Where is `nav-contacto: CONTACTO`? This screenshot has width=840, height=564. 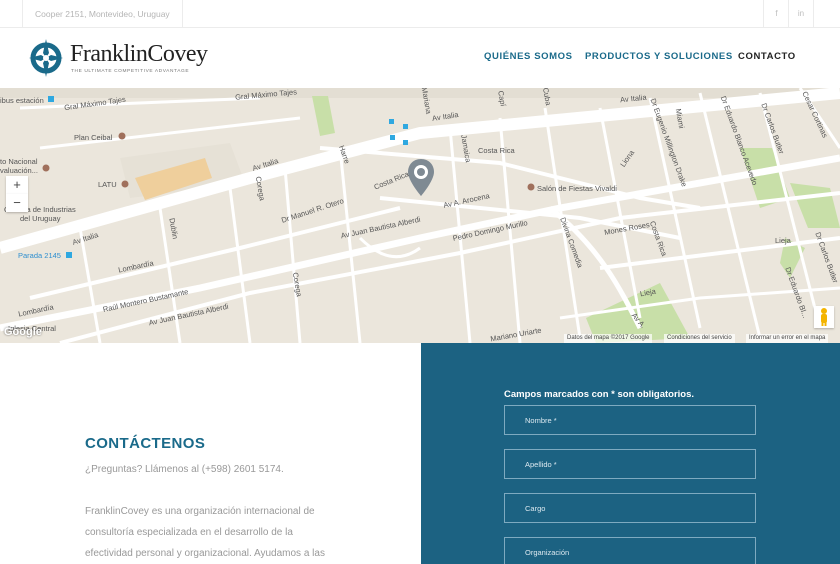 nav-contacto: CONTACTO is located at coordinates (767, 56).